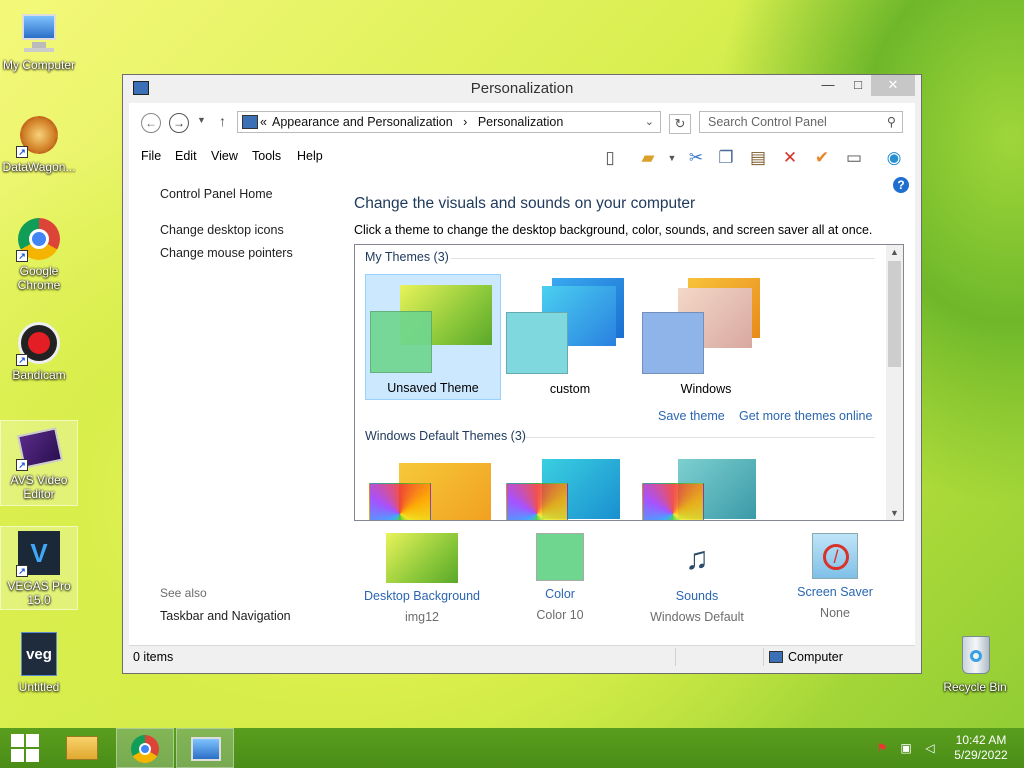 Image resolution: width=1024 pixels, height=768 pixels. Describe the element at coordinates (763, 657) in the screenshot. I see `status-divider` at that location.